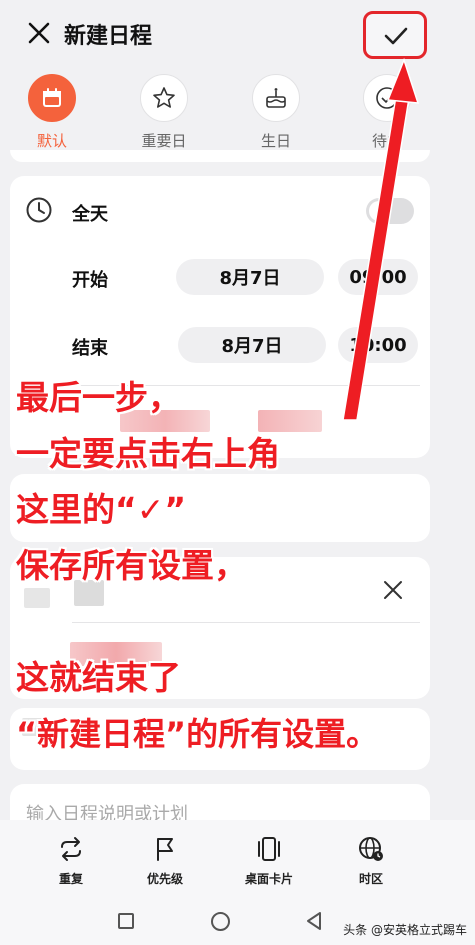  What do you see at coordinates (387, 98) in the screenshot?
I see `todo-check-icon` at bounding box center [387, 98].